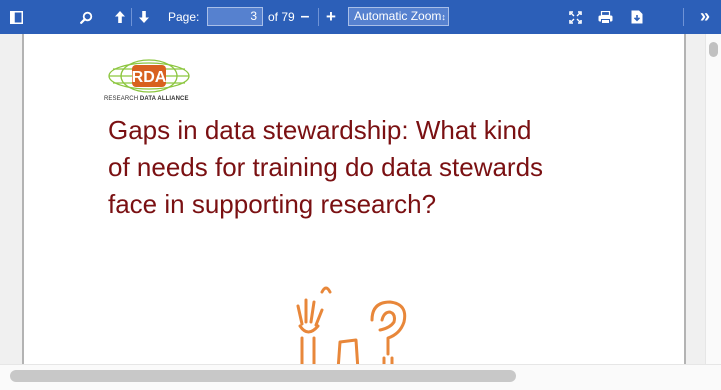  What do you see at coordinates (356, 322) in the screenshot?
I see `question-doodle-illustration` at bounding box center [356, 322].